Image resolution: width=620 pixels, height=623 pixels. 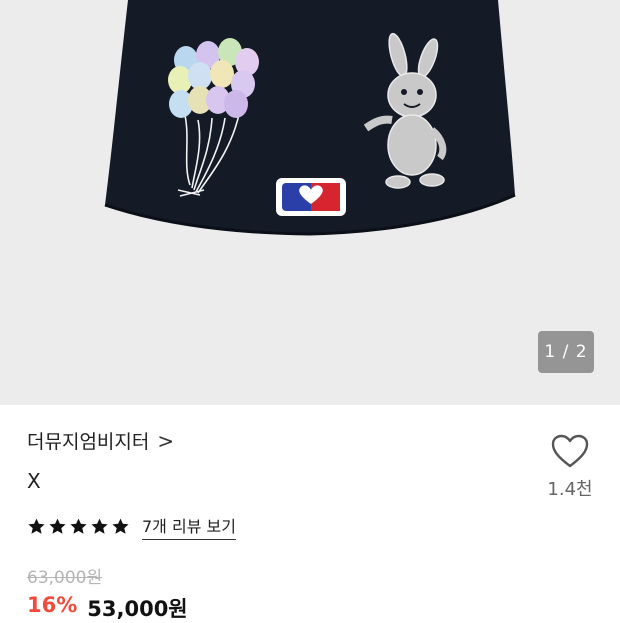 I want to click on discount-rate: 16%, so click(x=52, y=605).